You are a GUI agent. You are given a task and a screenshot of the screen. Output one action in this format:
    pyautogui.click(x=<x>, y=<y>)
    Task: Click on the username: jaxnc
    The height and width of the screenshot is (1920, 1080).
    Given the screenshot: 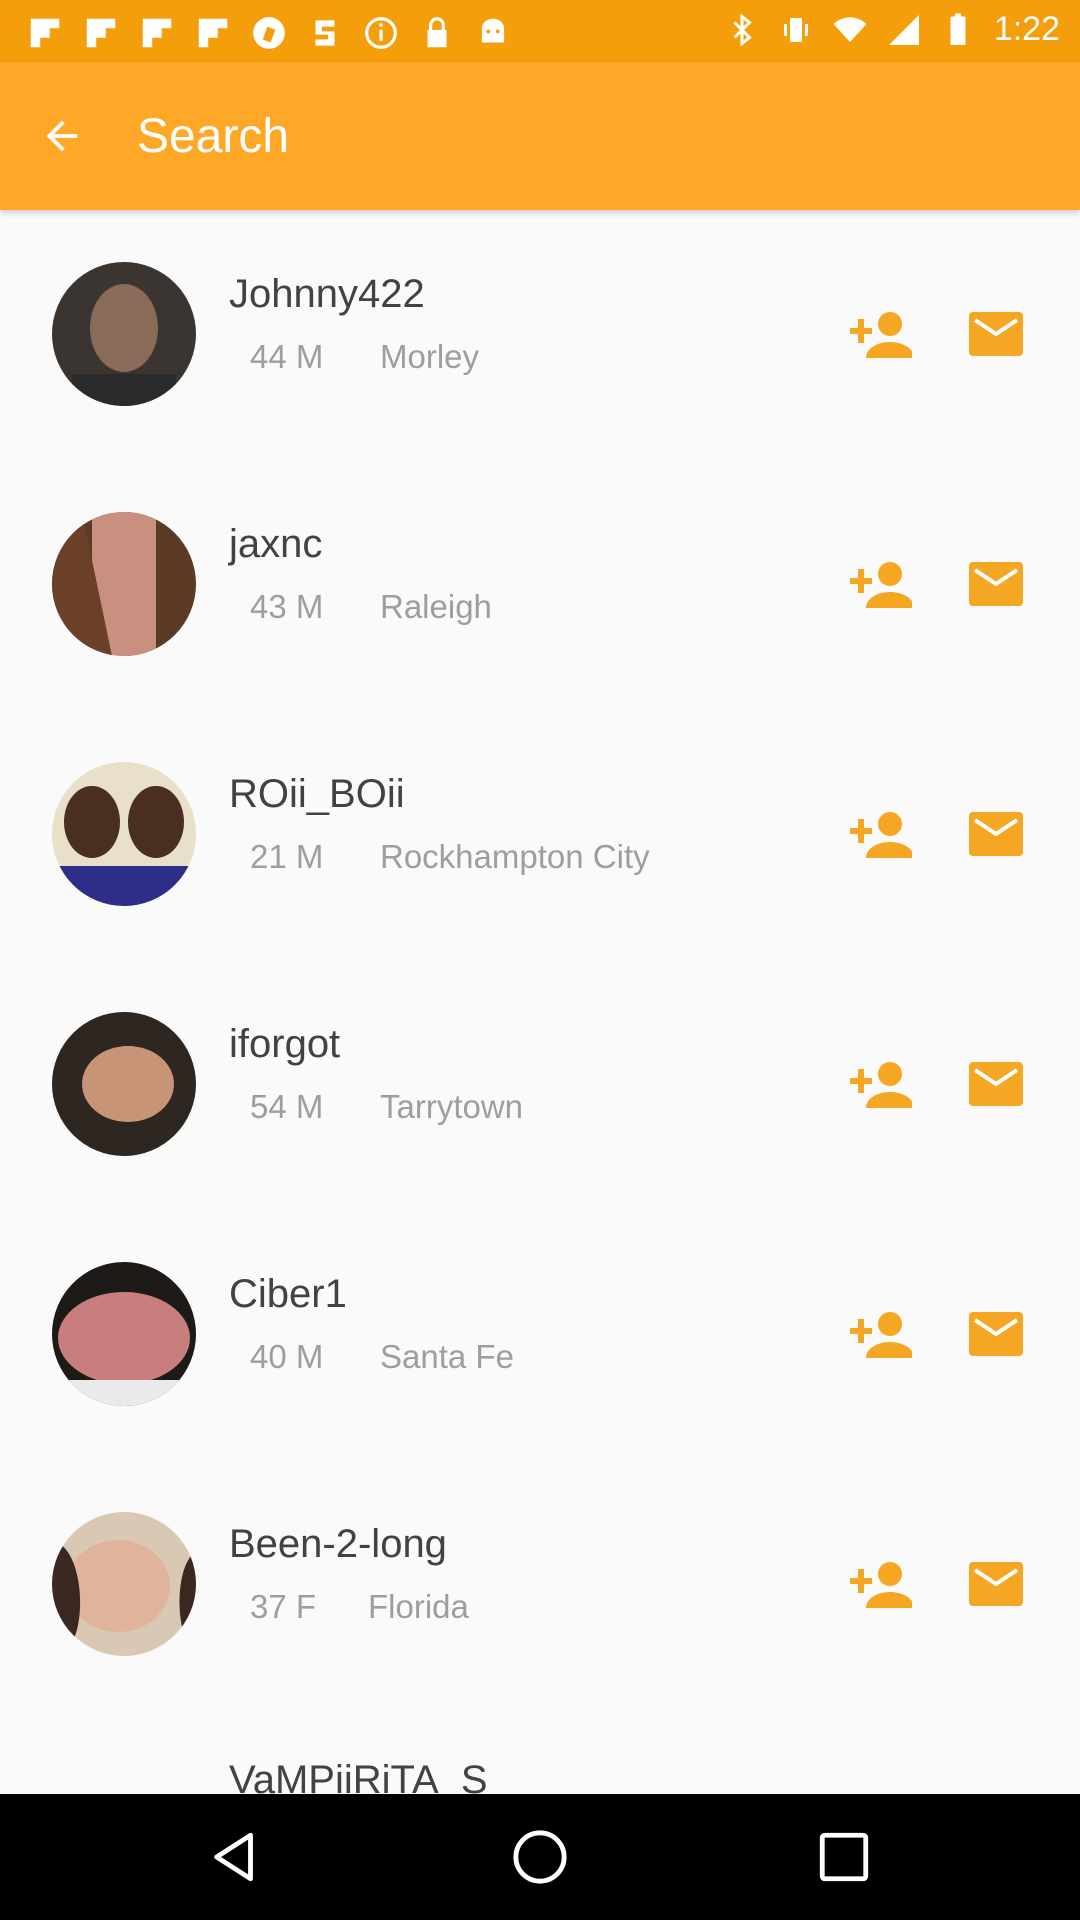 What is the action you would take?
    pyautogui.click(x=275, y=544)
    